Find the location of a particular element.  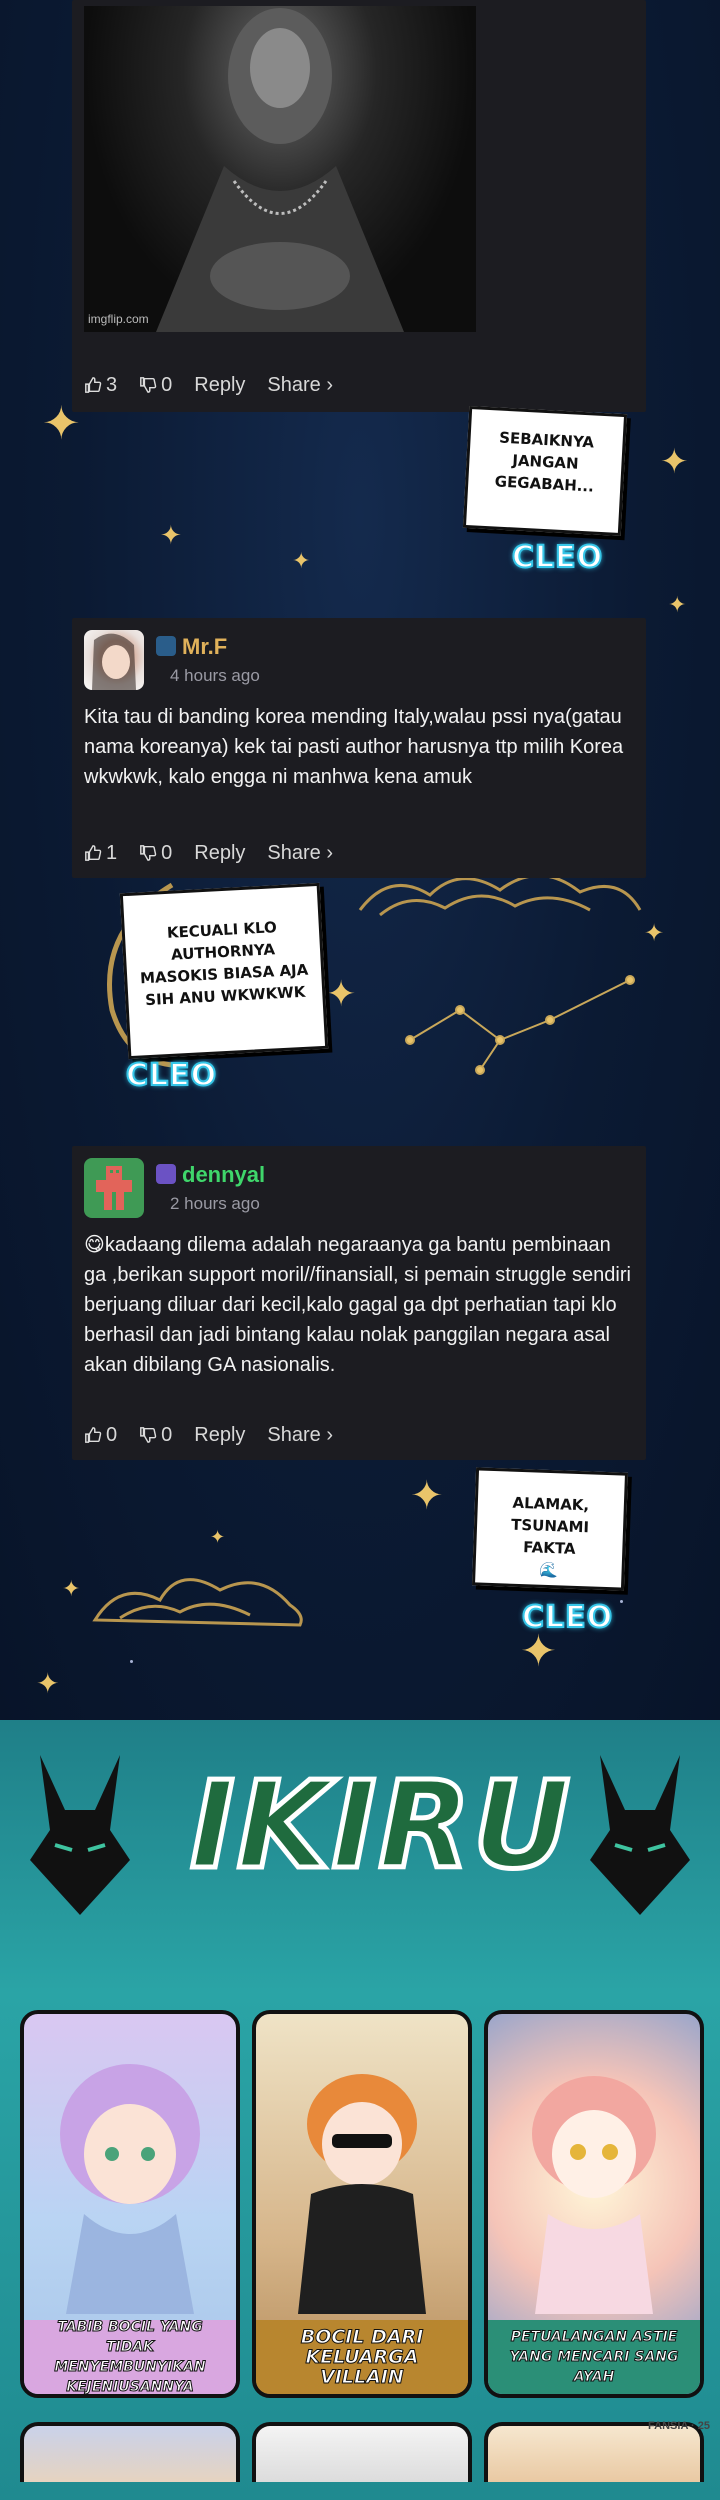

username: Mr.F is located at coordinates (191, 647).